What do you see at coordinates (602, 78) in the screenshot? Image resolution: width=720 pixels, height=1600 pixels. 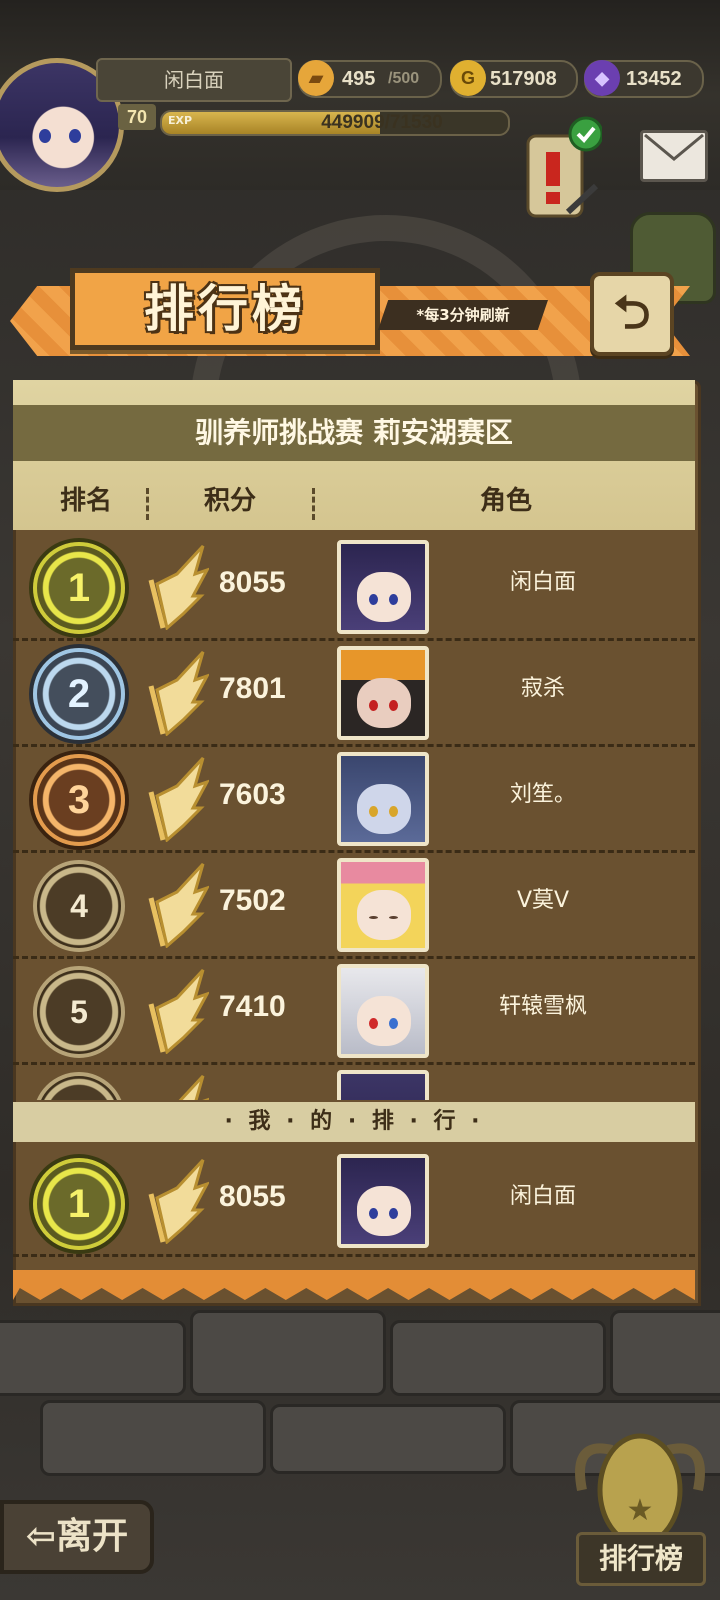 I see `gem-icon: ◆` at bounding box center [602, 78].